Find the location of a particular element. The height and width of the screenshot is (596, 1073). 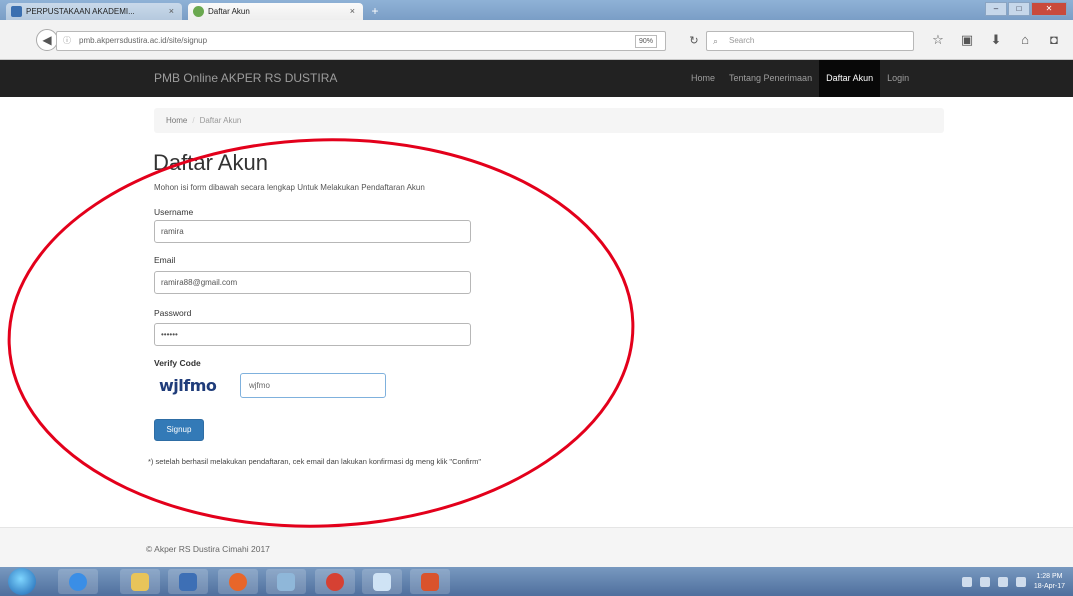

page-footer: © Akper RS Dustira Cimahi 2017 is located at coordinates (536, 547).